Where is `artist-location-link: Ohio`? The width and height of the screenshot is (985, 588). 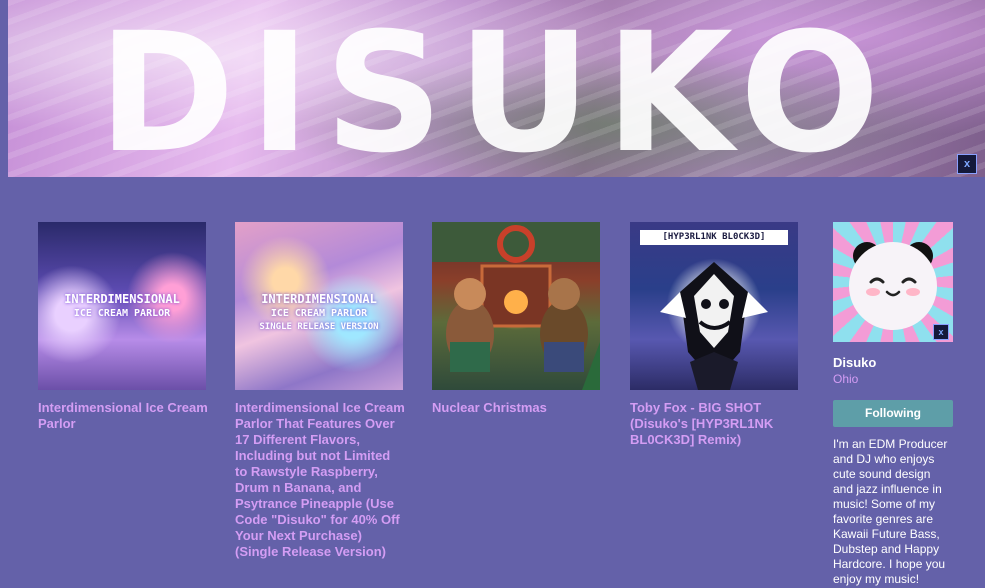 artist-location-link: Ohio is located at coordinates (893, 379).